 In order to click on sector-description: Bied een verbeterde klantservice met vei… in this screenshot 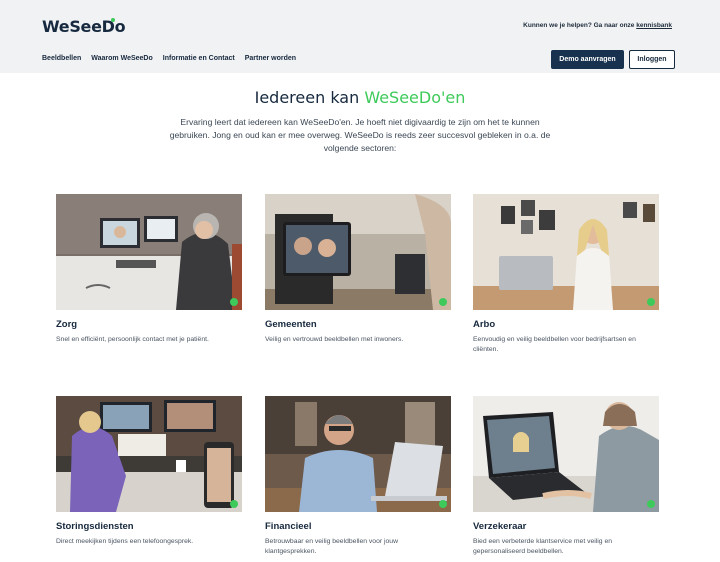, I will do `click(543, 546)`.